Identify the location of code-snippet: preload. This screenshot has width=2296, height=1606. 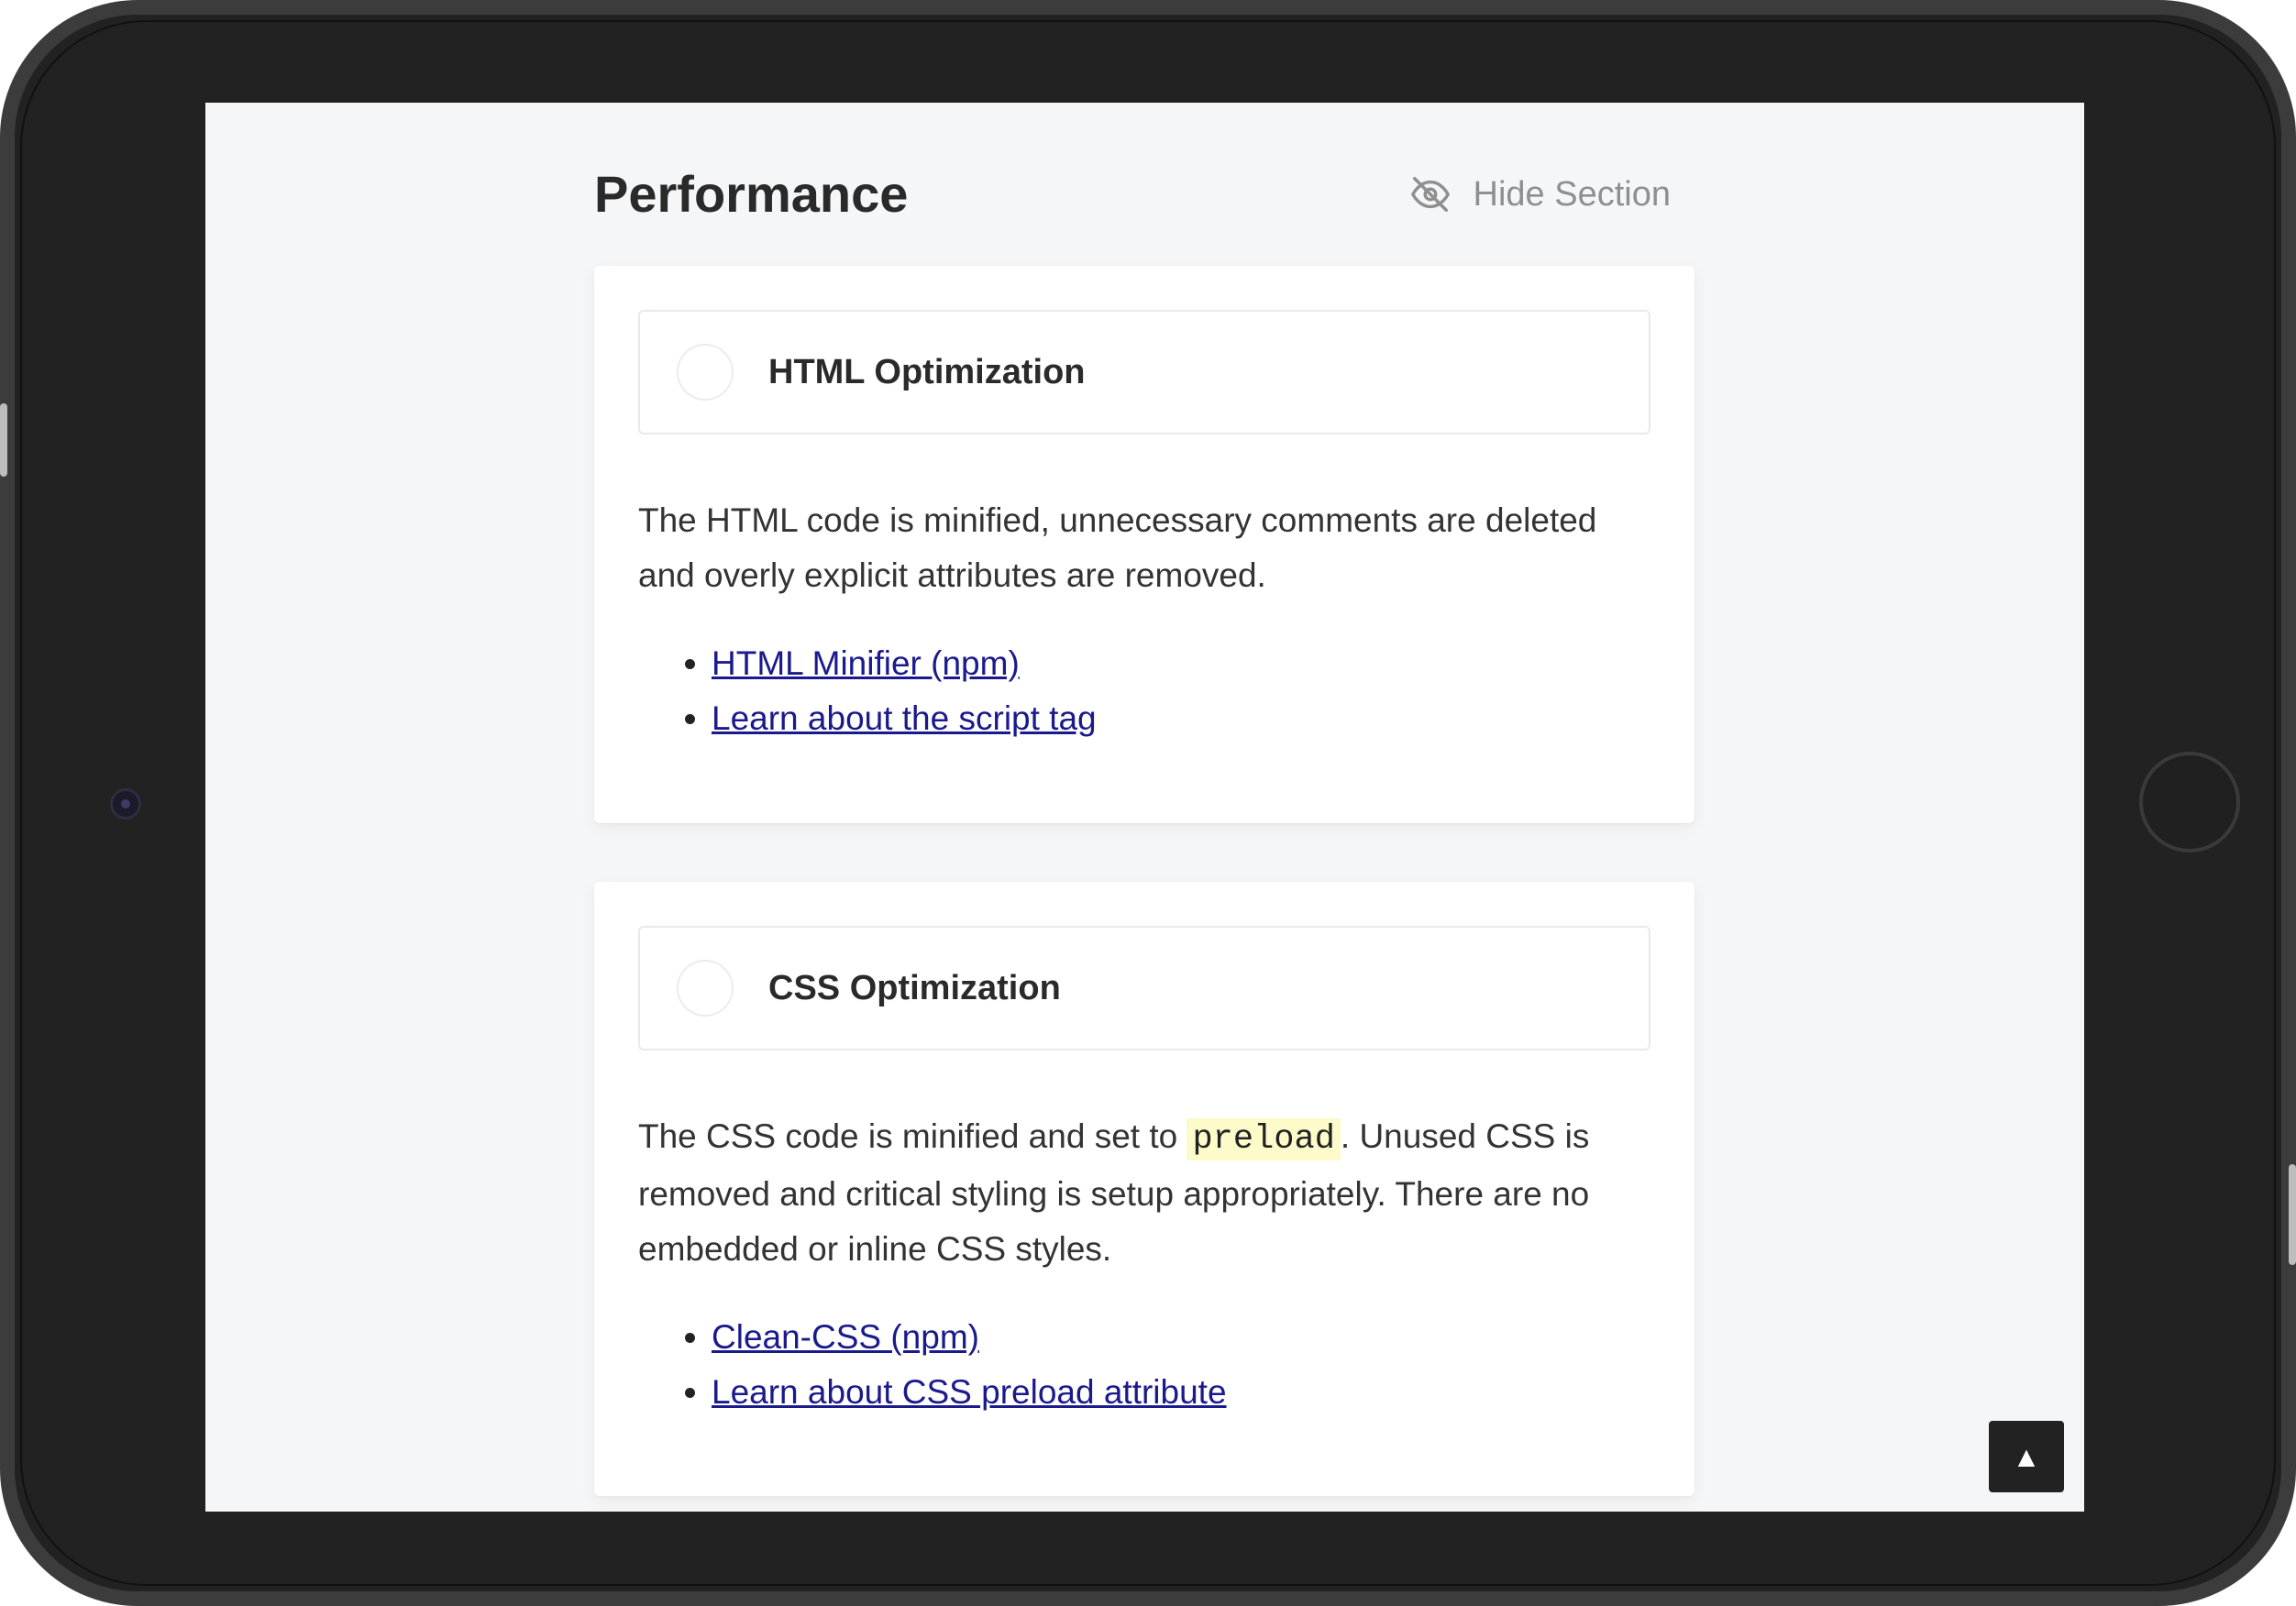
(1264, 1139).